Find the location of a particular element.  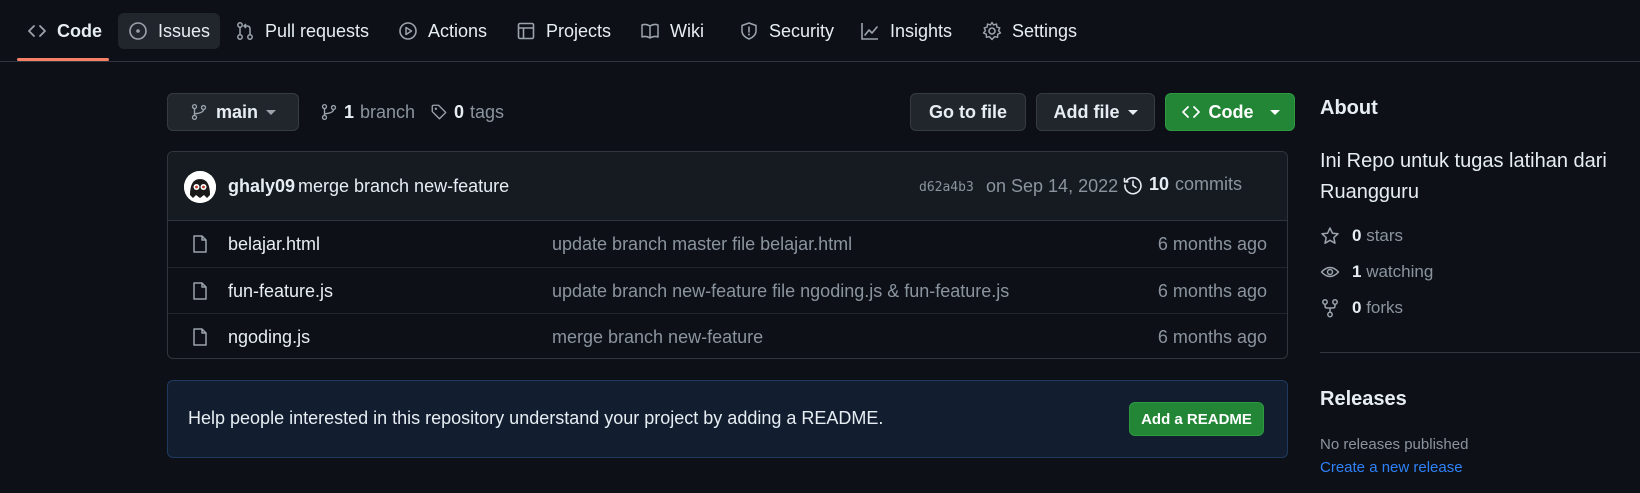

add-readme-label: Add a README is located at coordinates (1196, 419).